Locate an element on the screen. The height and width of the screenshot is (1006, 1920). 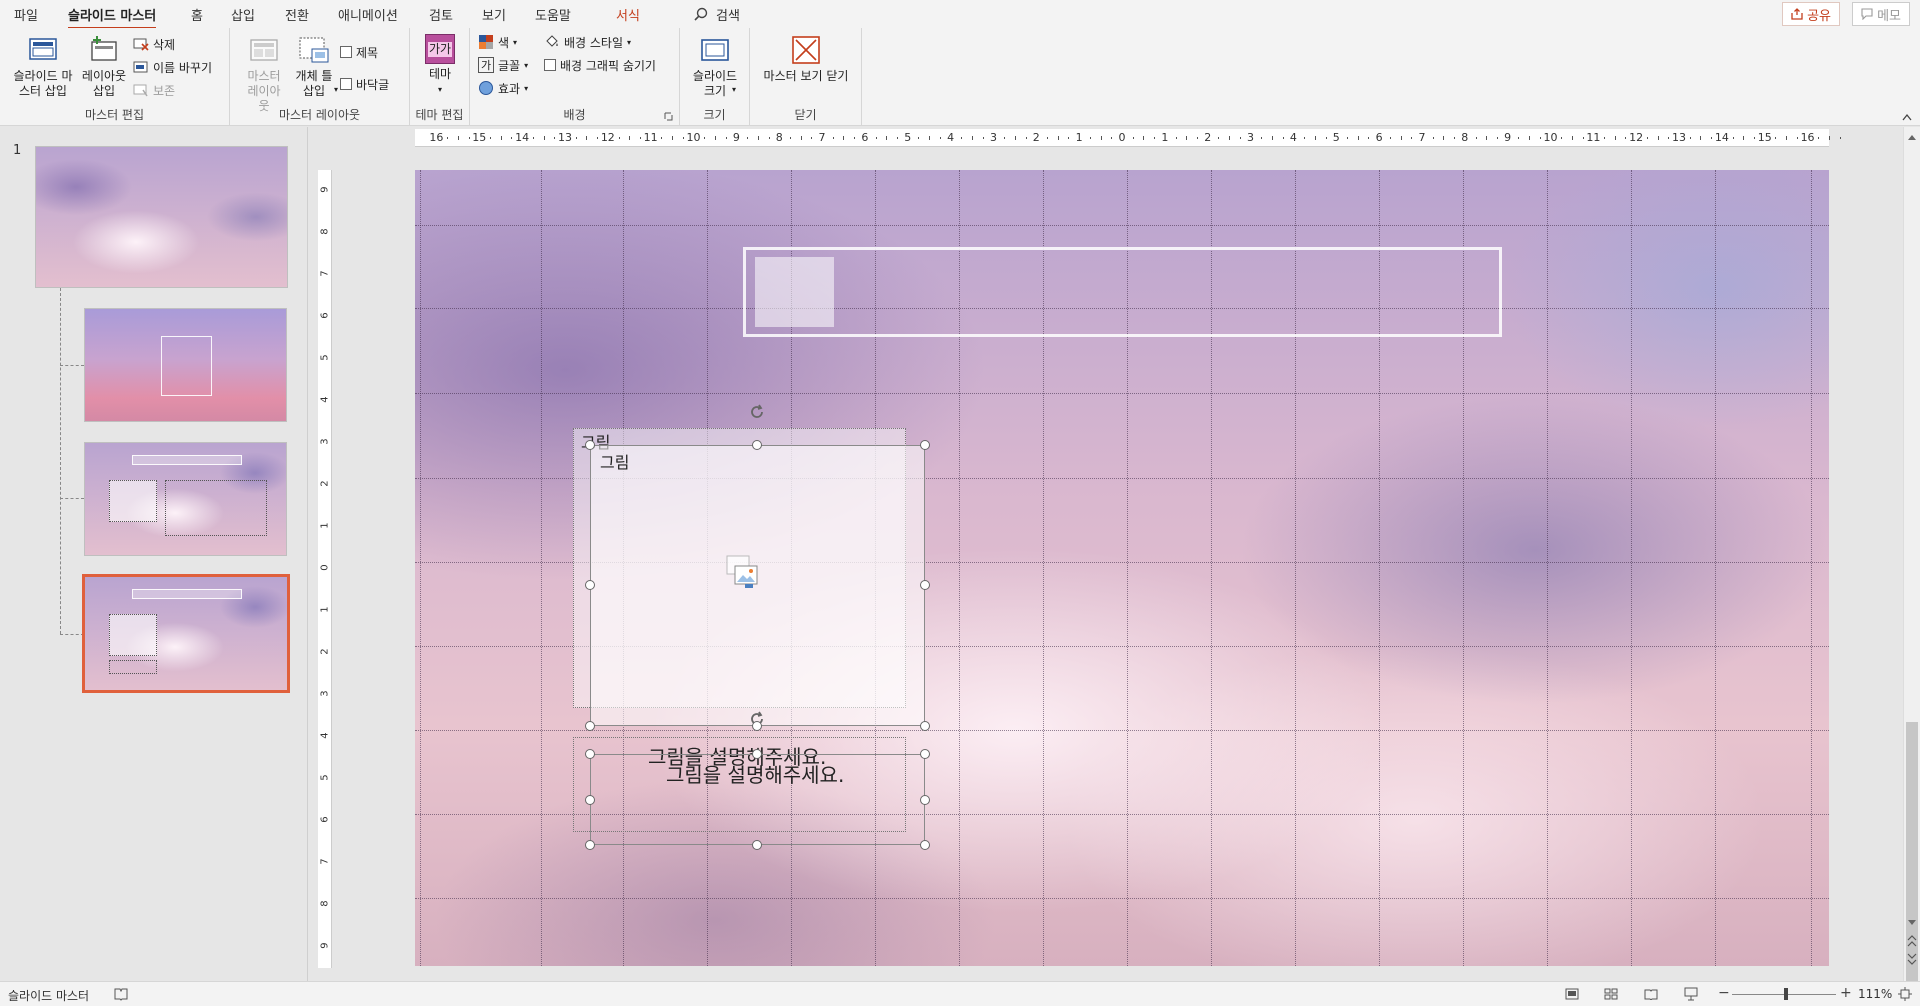
tab-file: 파일 is located at coordinates (26, 14).